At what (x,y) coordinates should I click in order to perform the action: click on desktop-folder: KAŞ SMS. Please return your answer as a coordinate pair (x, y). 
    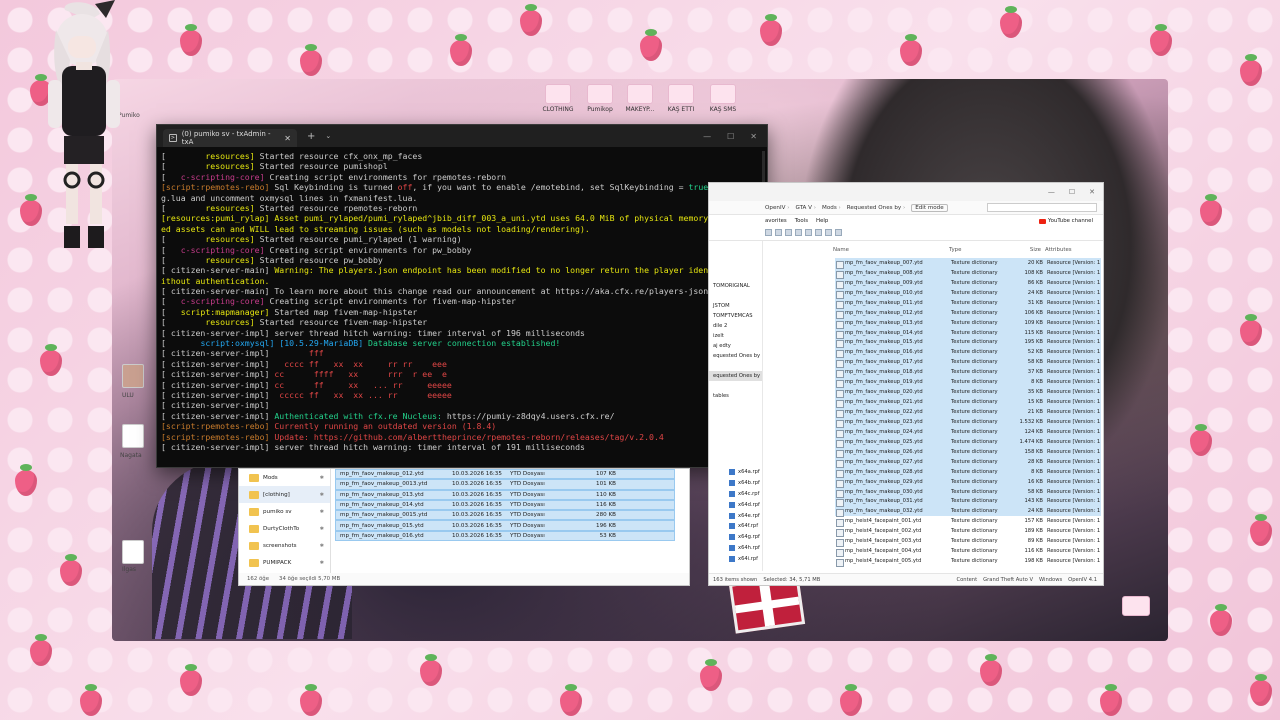
    Looking at the image, I should click on (723, 98).